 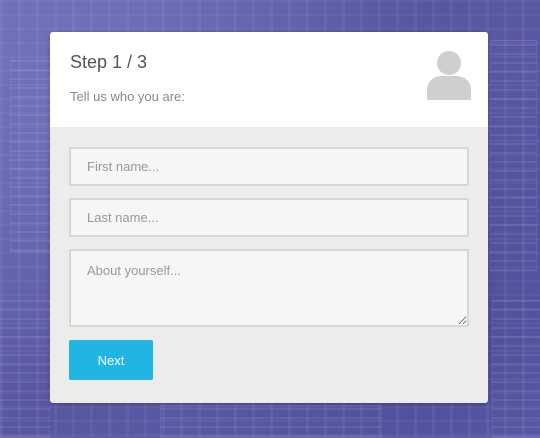 What do you see at coordinates (449, 75) in the screenshot?
I see `user-icon` at bounding box center [449, 75].